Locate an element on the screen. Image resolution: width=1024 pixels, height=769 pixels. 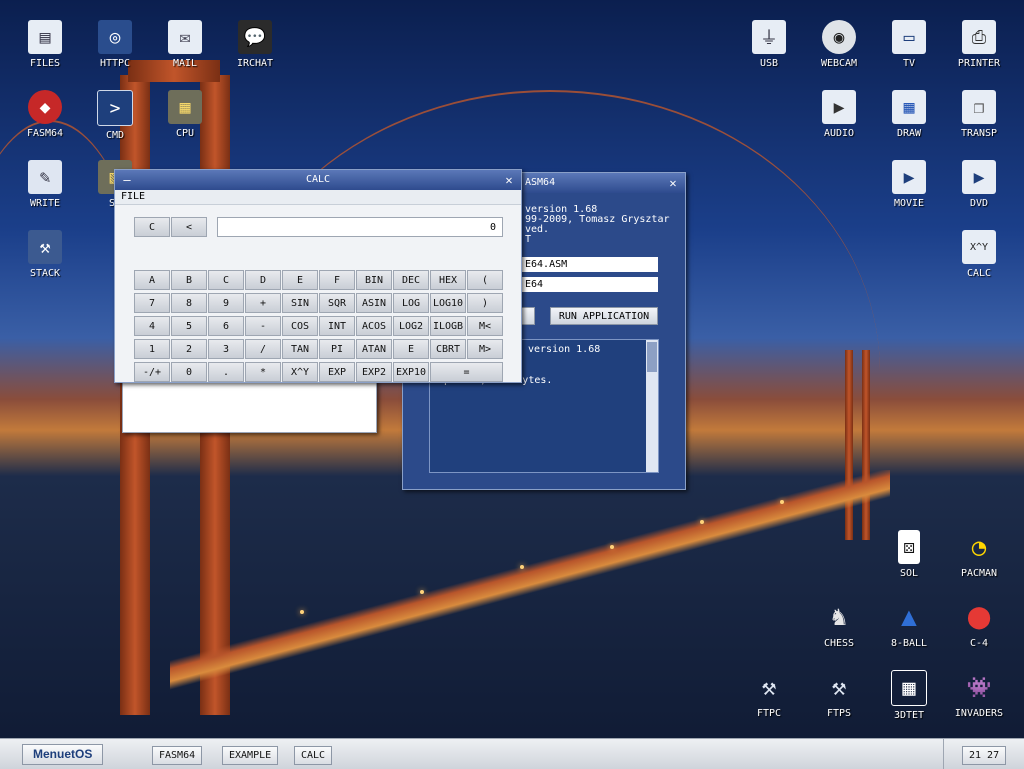
calc-key-button: + is located at coordinates (263, 303).